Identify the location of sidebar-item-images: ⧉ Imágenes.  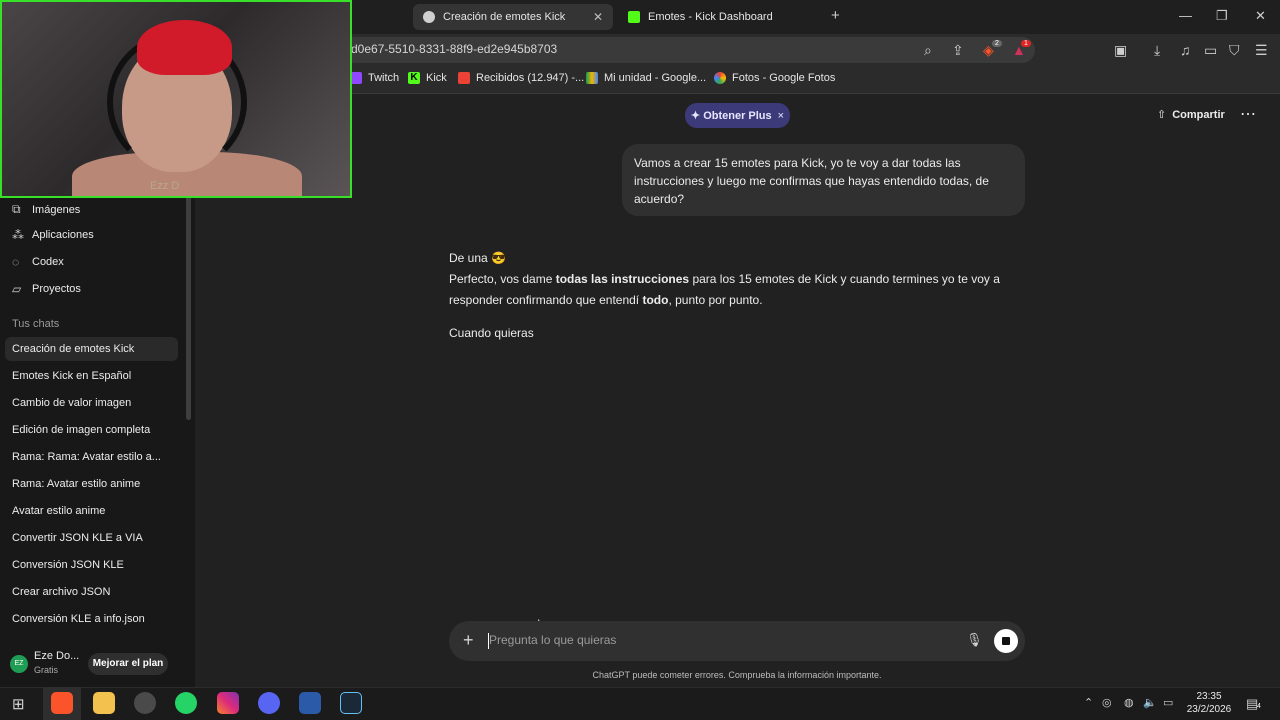
(46, 209).